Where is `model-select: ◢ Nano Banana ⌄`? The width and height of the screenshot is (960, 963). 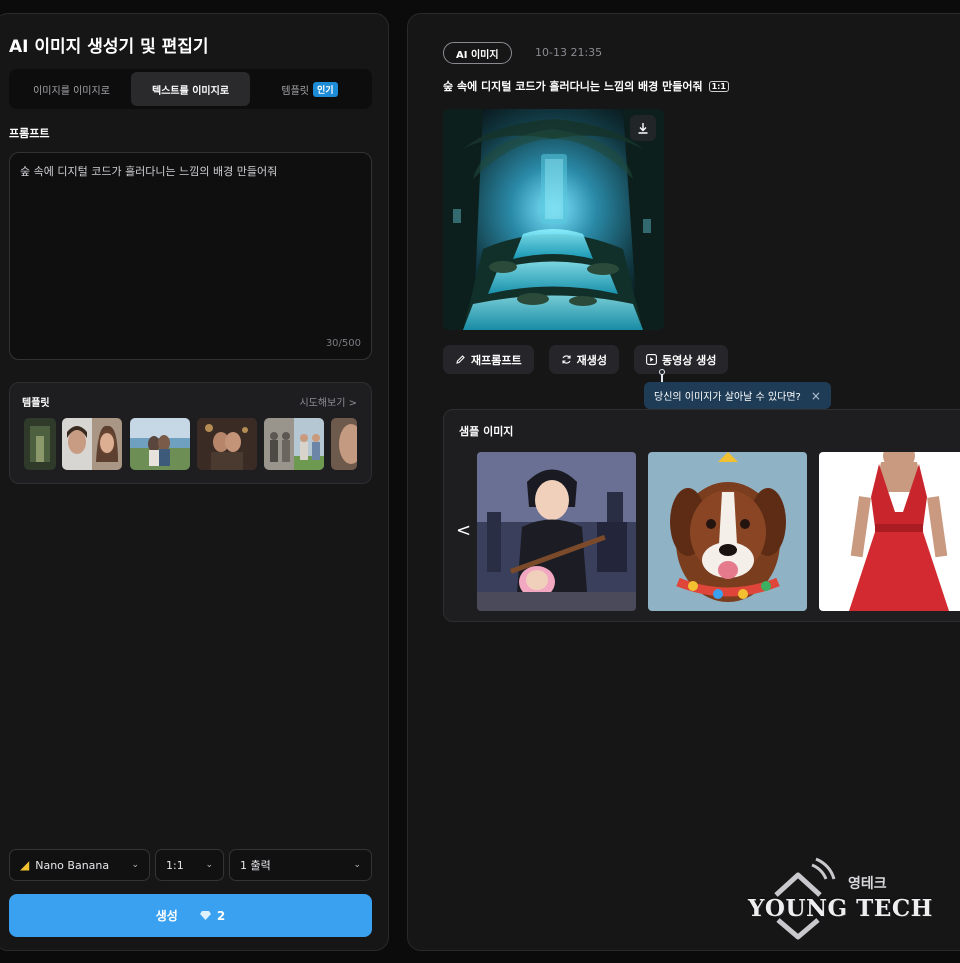
model-select: ◢ Nano Banana ⌄ is located at coordinates (79, 865).